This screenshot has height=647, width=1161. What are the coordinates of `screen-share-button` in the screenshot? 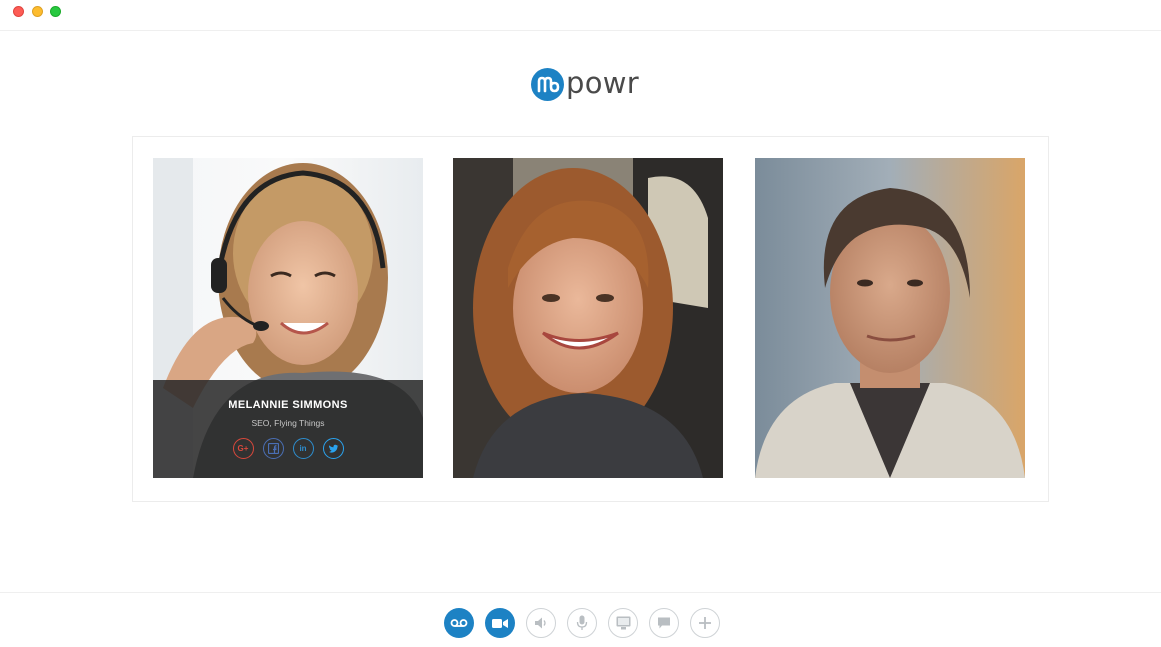 It's located at (623, 623).